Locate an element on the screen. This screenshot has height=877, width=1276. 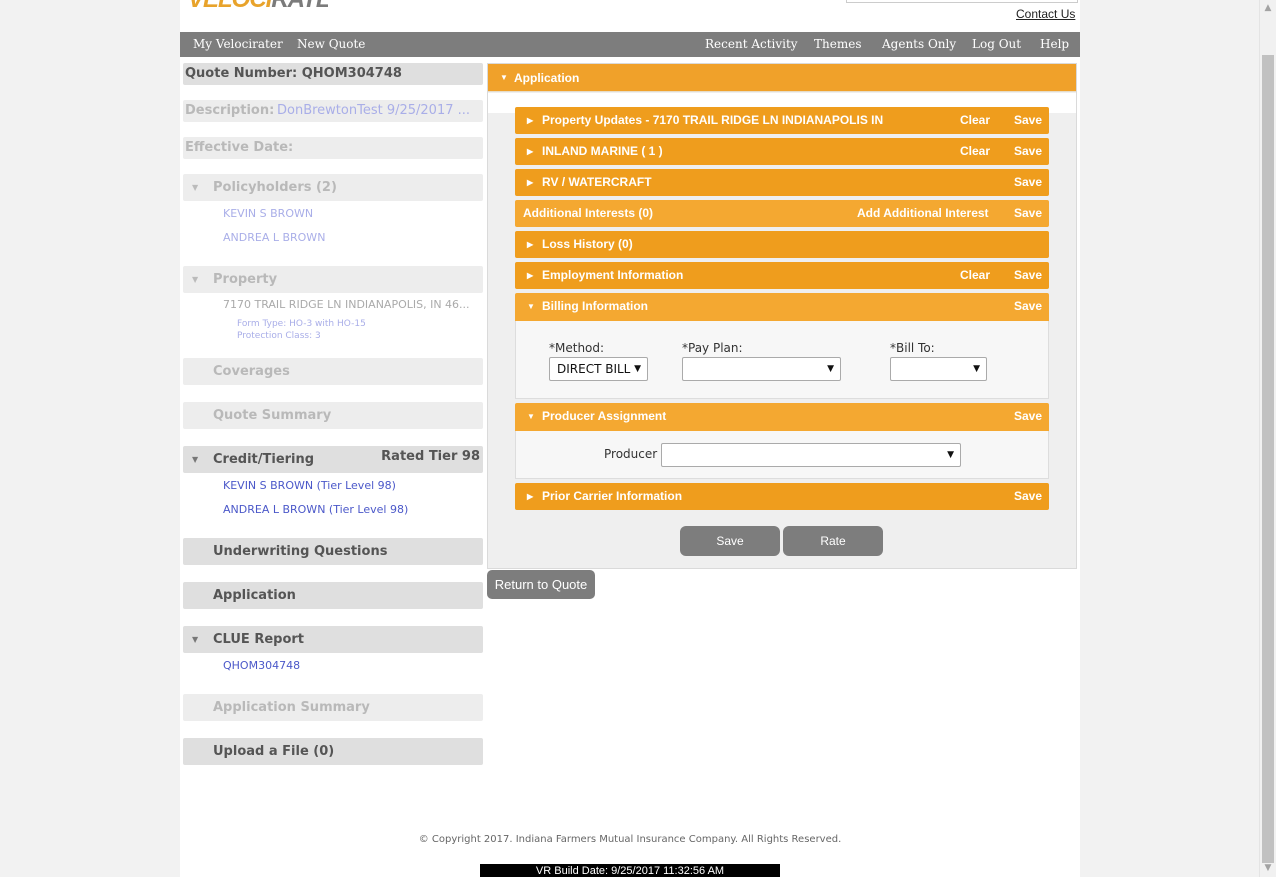
section-title: Employment Information is located at coordinates (613, 275).